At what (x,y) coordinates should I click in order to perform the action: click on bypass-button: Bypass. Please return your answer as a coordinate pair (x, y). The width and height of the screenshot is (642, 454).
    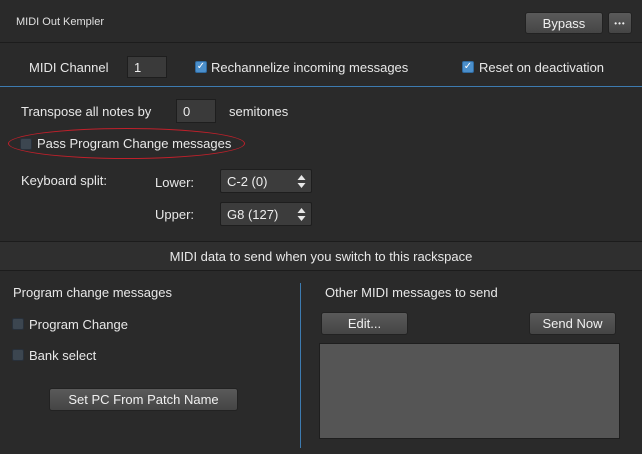
    Looking at the image, I should click on (564, 23).